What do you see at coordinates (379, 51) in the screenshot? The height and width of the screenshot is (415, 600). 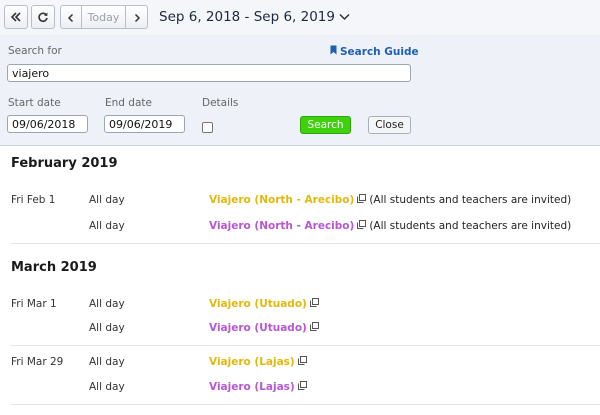 I see `search-guide-label: Search Guide` at bounding box center [379, 51].